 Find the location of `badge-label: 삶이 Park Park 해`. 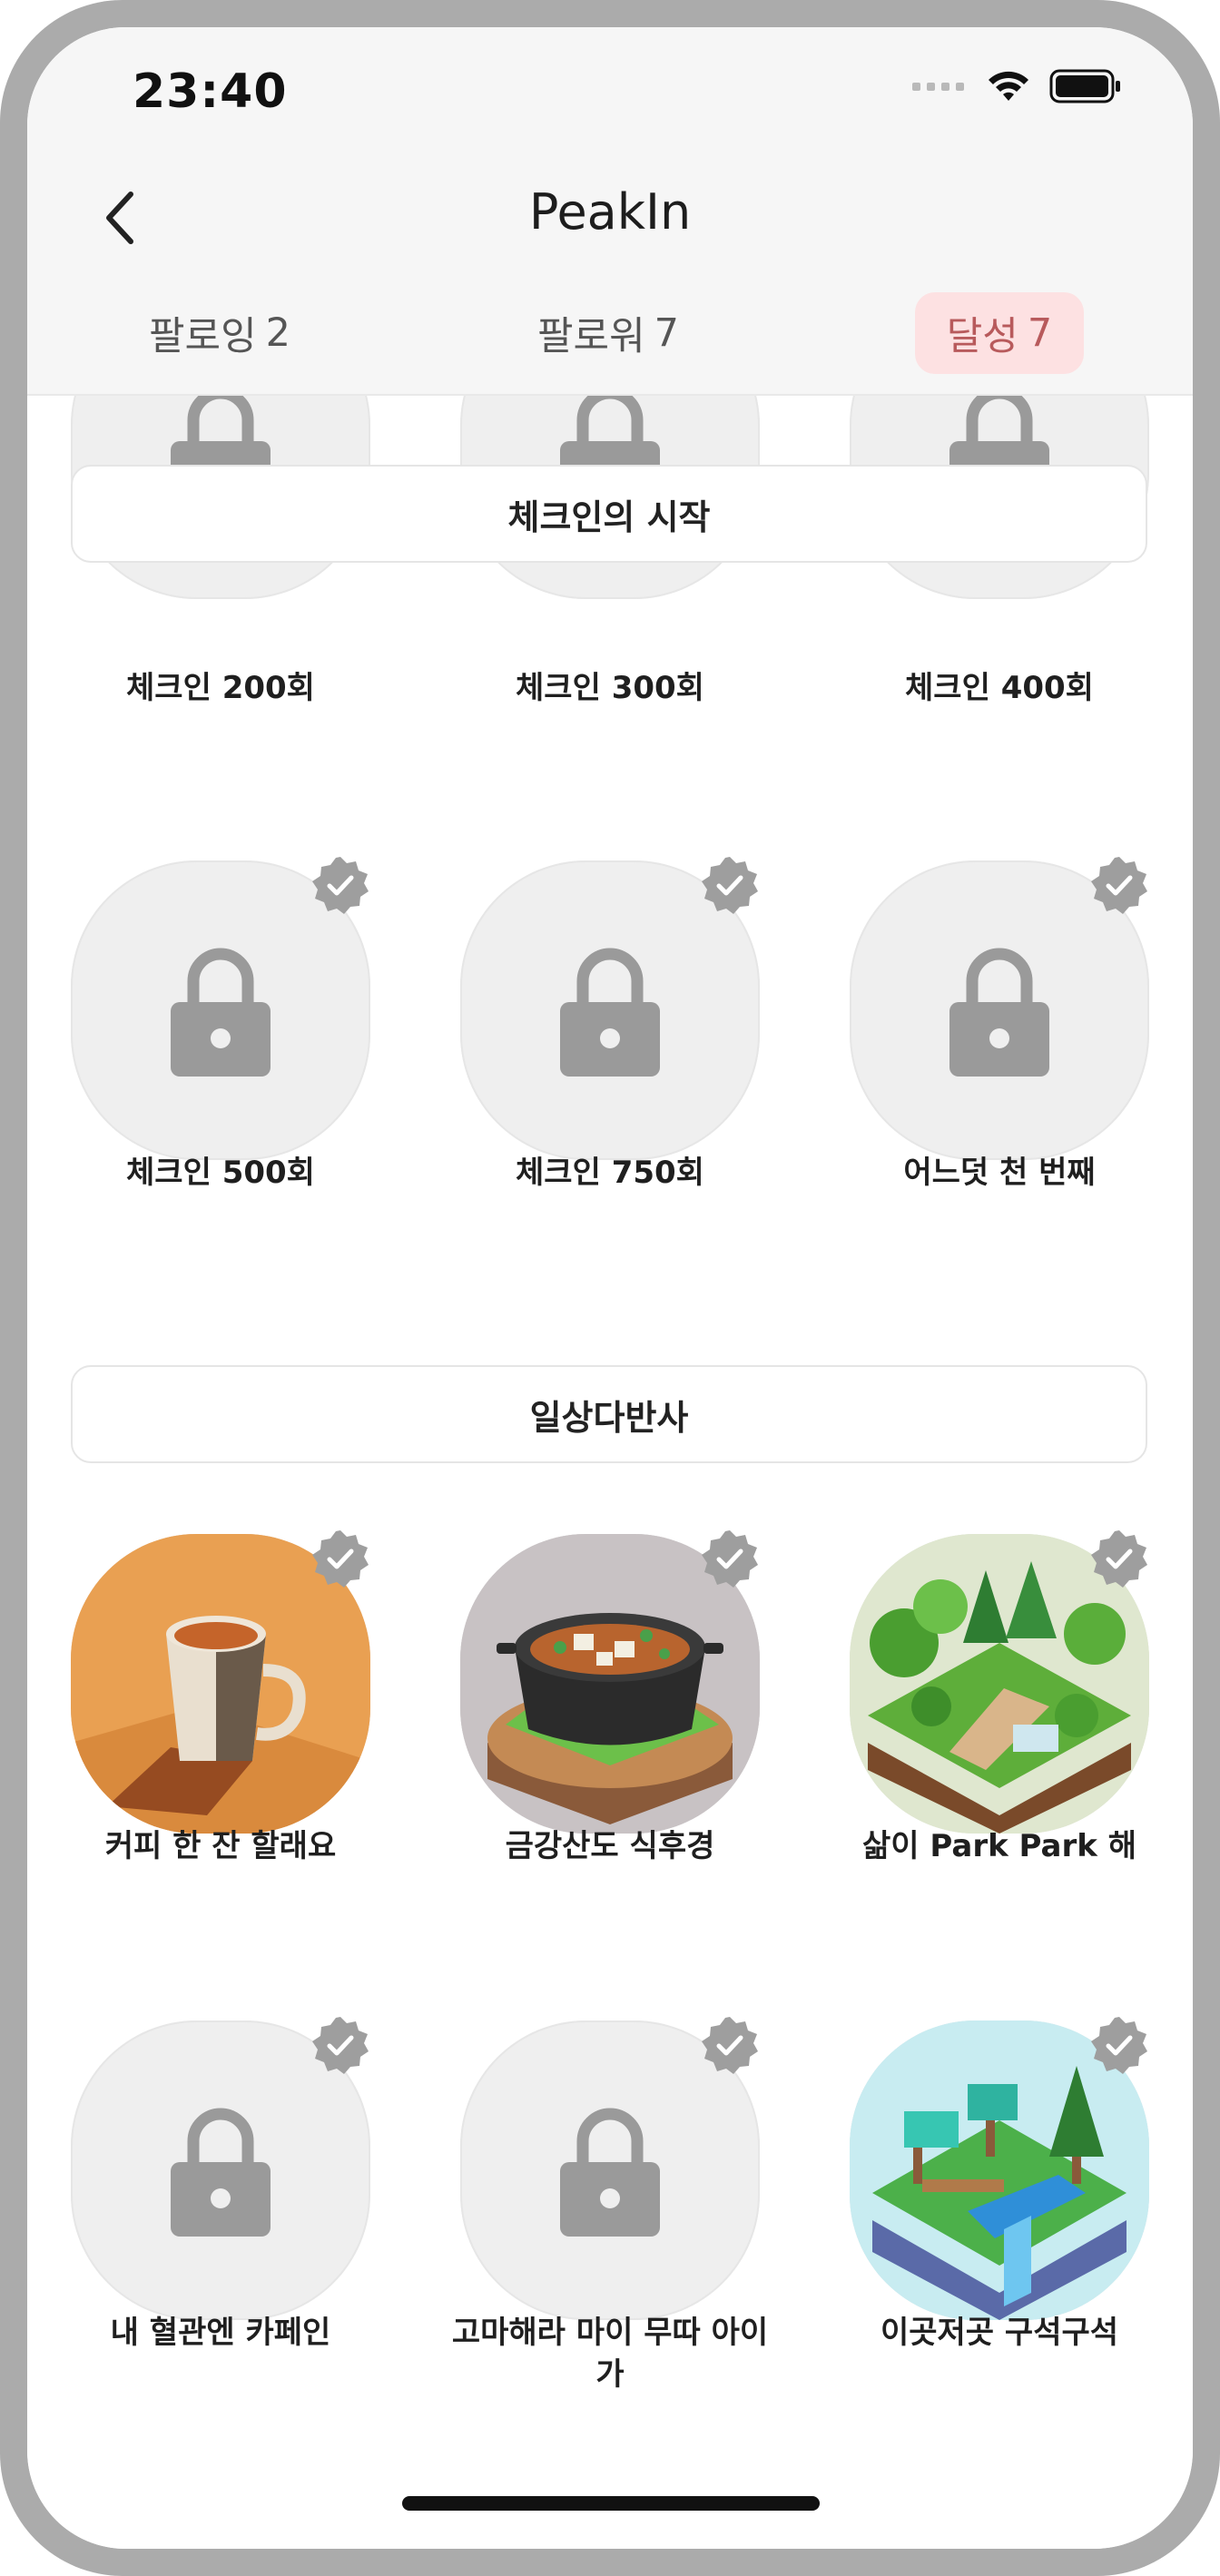

badge-label: 삶이 Park Park 해 is located at coordinates (998, 1846).